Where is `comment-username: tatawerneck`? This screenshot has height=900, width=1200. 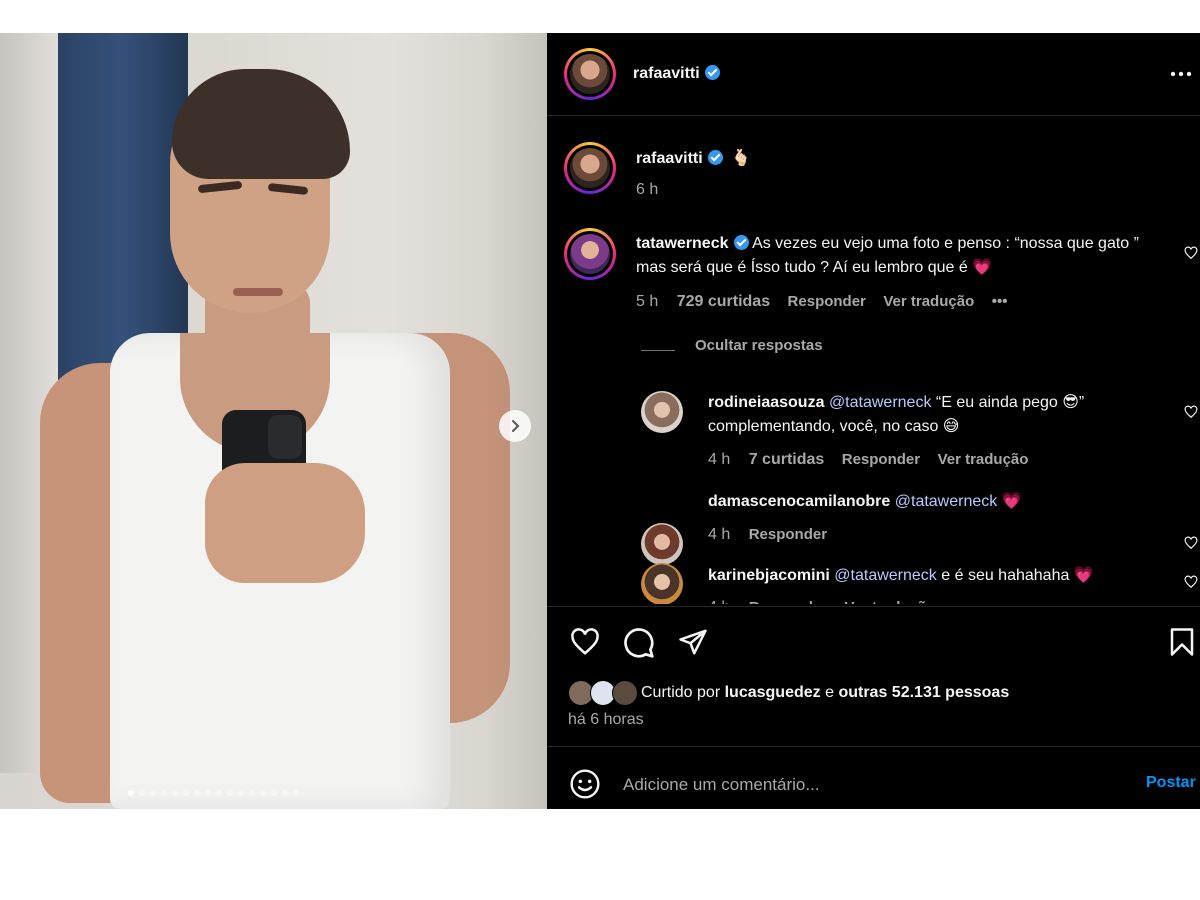 comment-username: tatawerneck is located at coordinates (682, 243).